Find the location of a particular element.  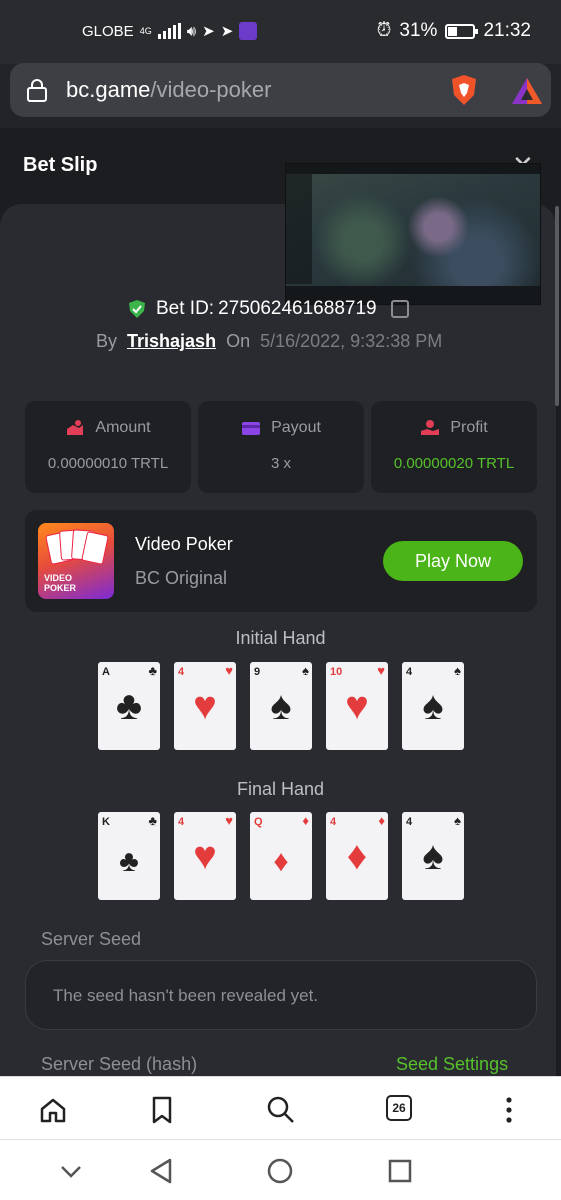

brave-shield-icon is located at coordinates (464, 90).